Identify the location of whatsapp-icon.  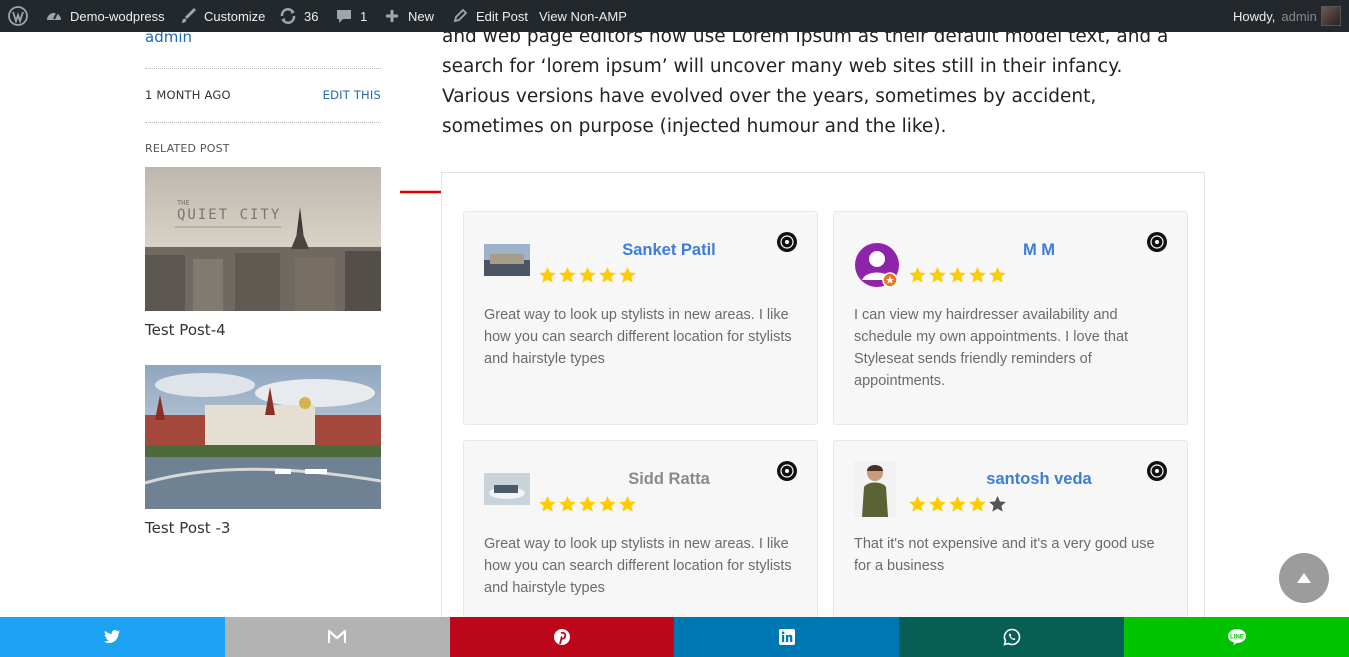
(1011, 637).